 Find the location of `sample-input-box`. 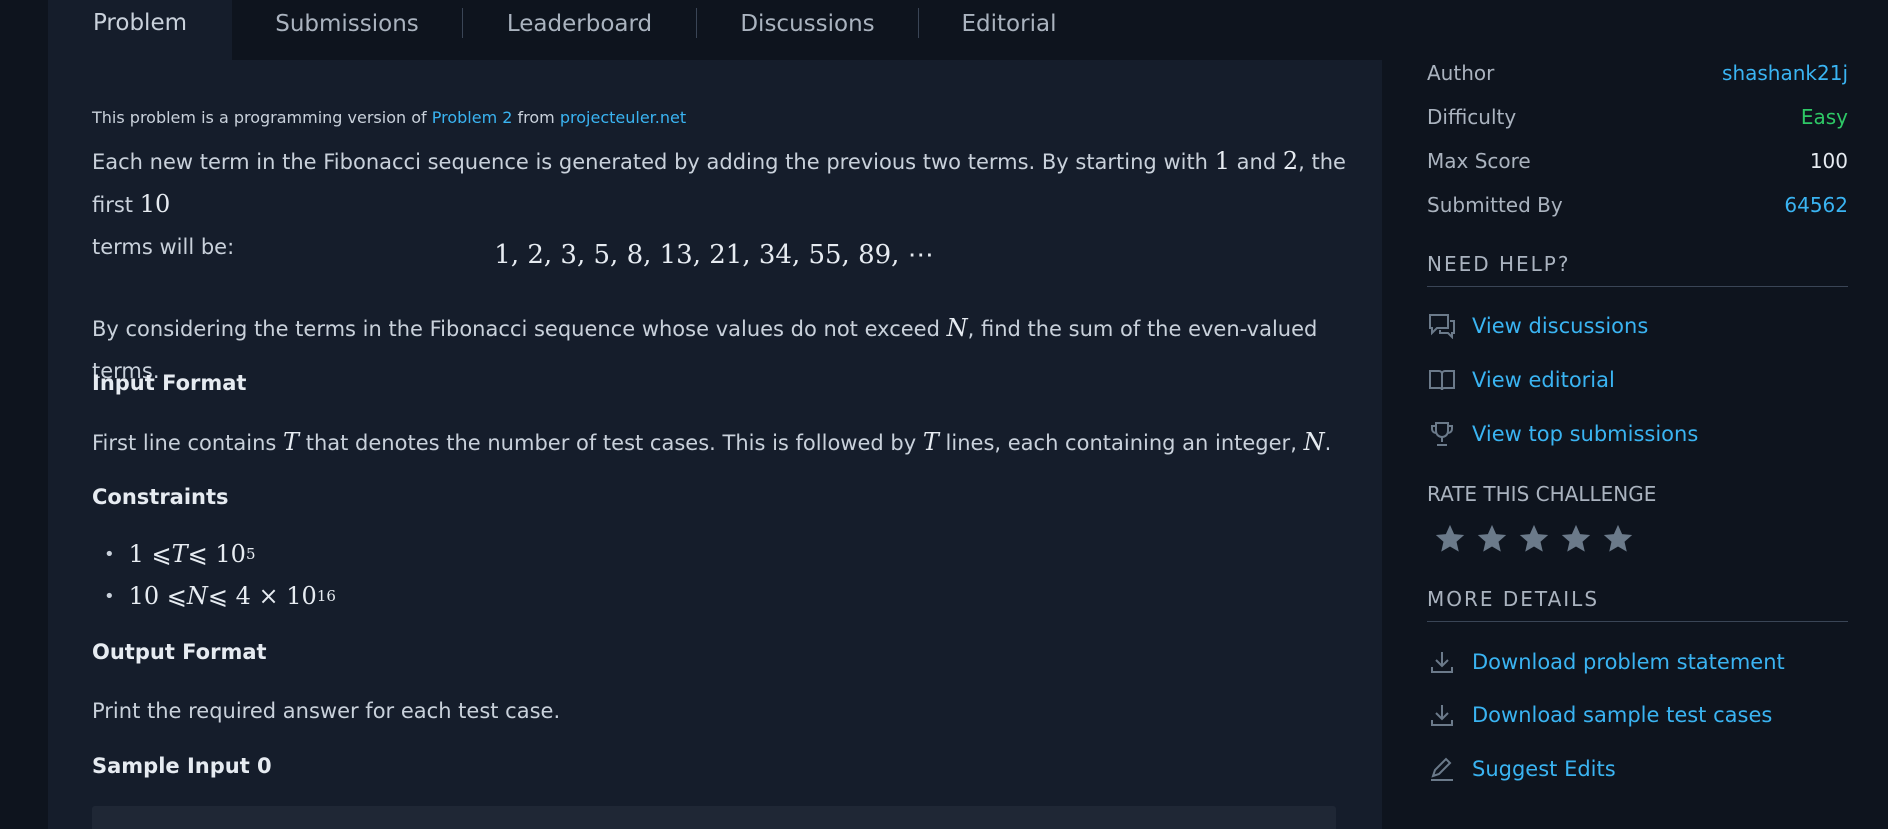

sample-input-box is located at coordinates (714, 817).